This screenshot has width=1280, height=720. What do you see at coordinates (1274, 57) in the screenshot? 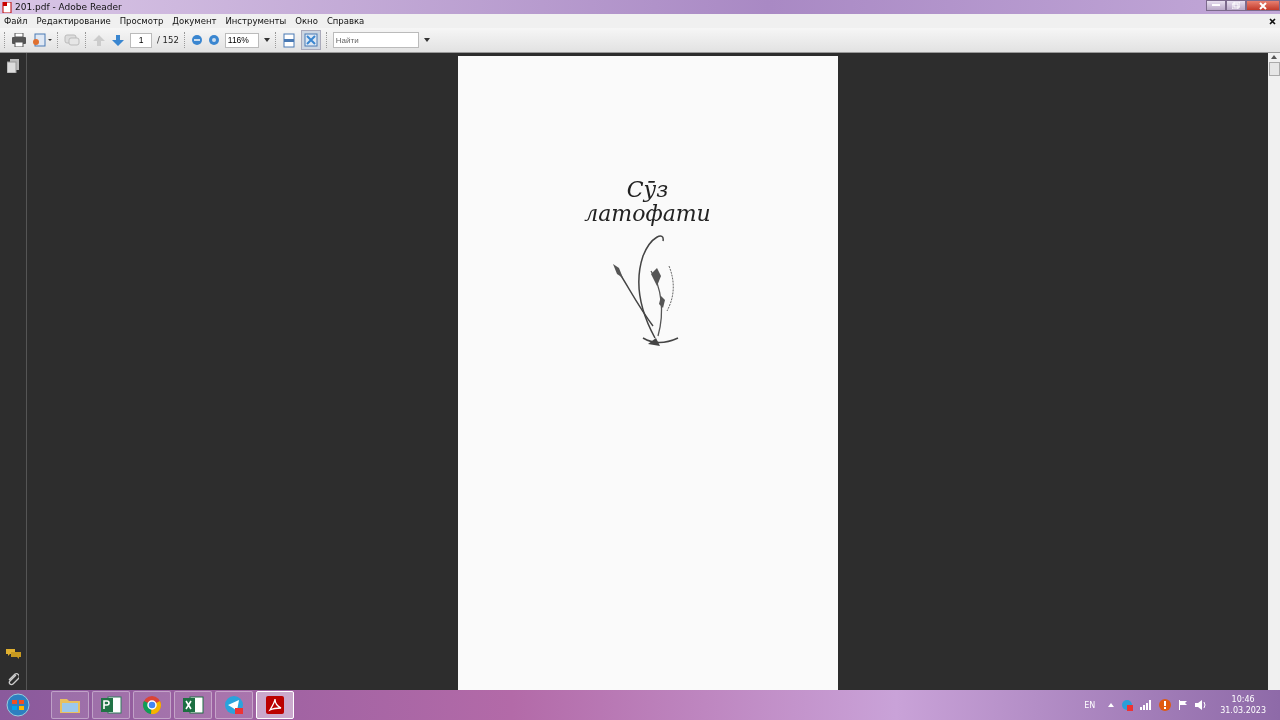
I see `scroll-up-icon` at bounding box center [1274, 57].